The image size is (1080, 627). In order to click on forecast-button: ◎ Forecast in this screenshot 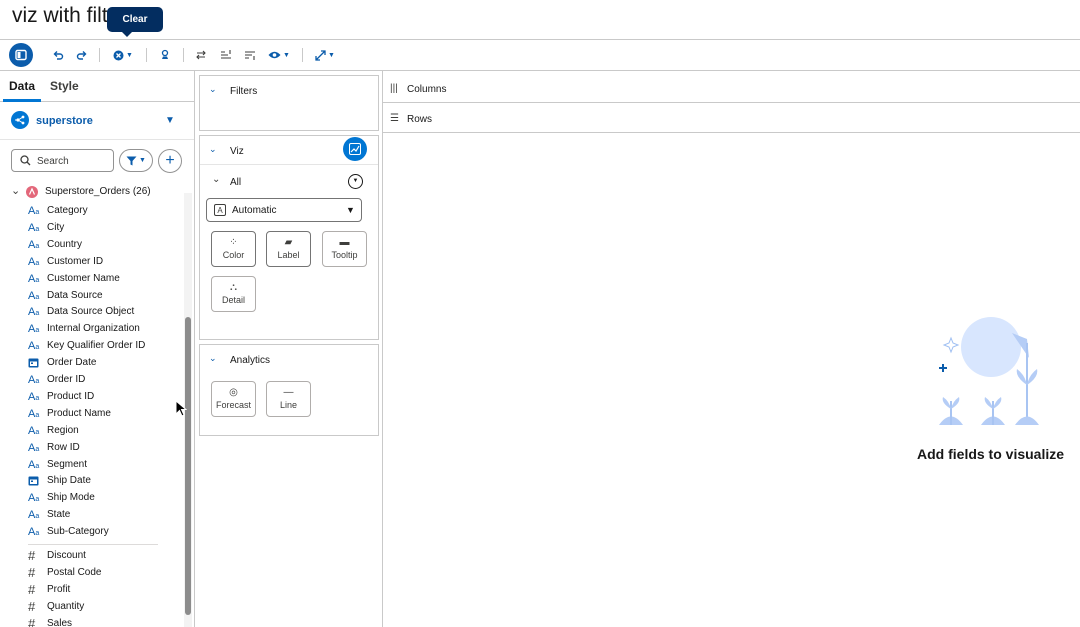, I will do `click(233, 399)`.